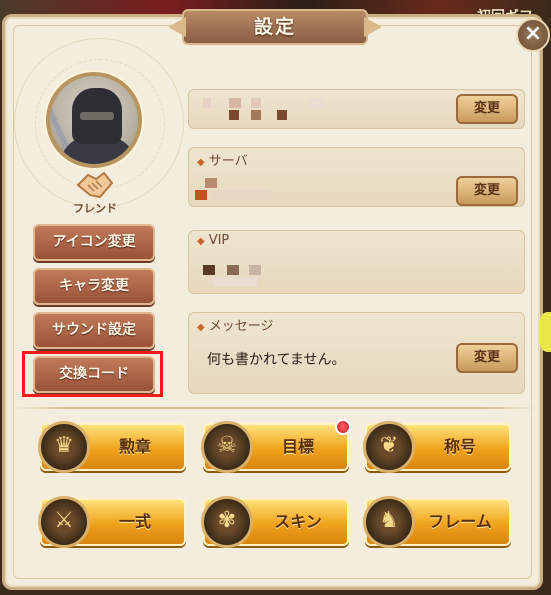 This screenshot has height=595, width=551. I want to click on set-button-label: 一式, so click(134, 521).